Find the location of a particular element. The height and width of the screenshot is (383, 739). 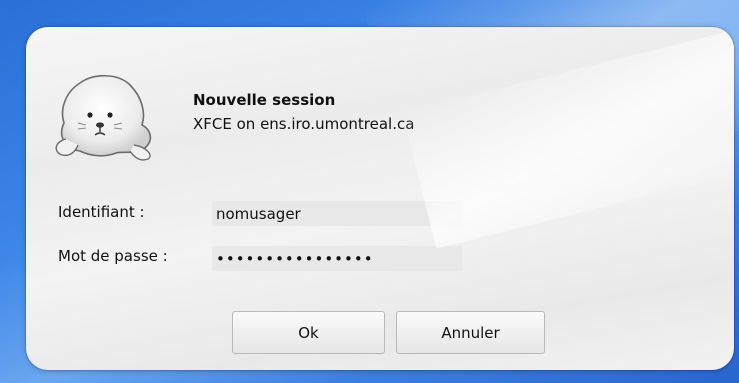

session-title: Nouvelle session is located at coordinates (264, 100).